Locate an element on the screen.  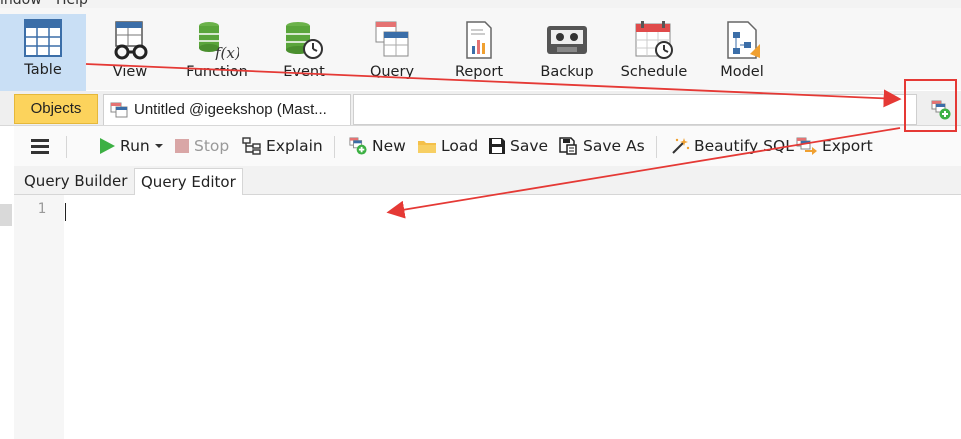
stop-button: Stop is located at coordinates (201, 146).